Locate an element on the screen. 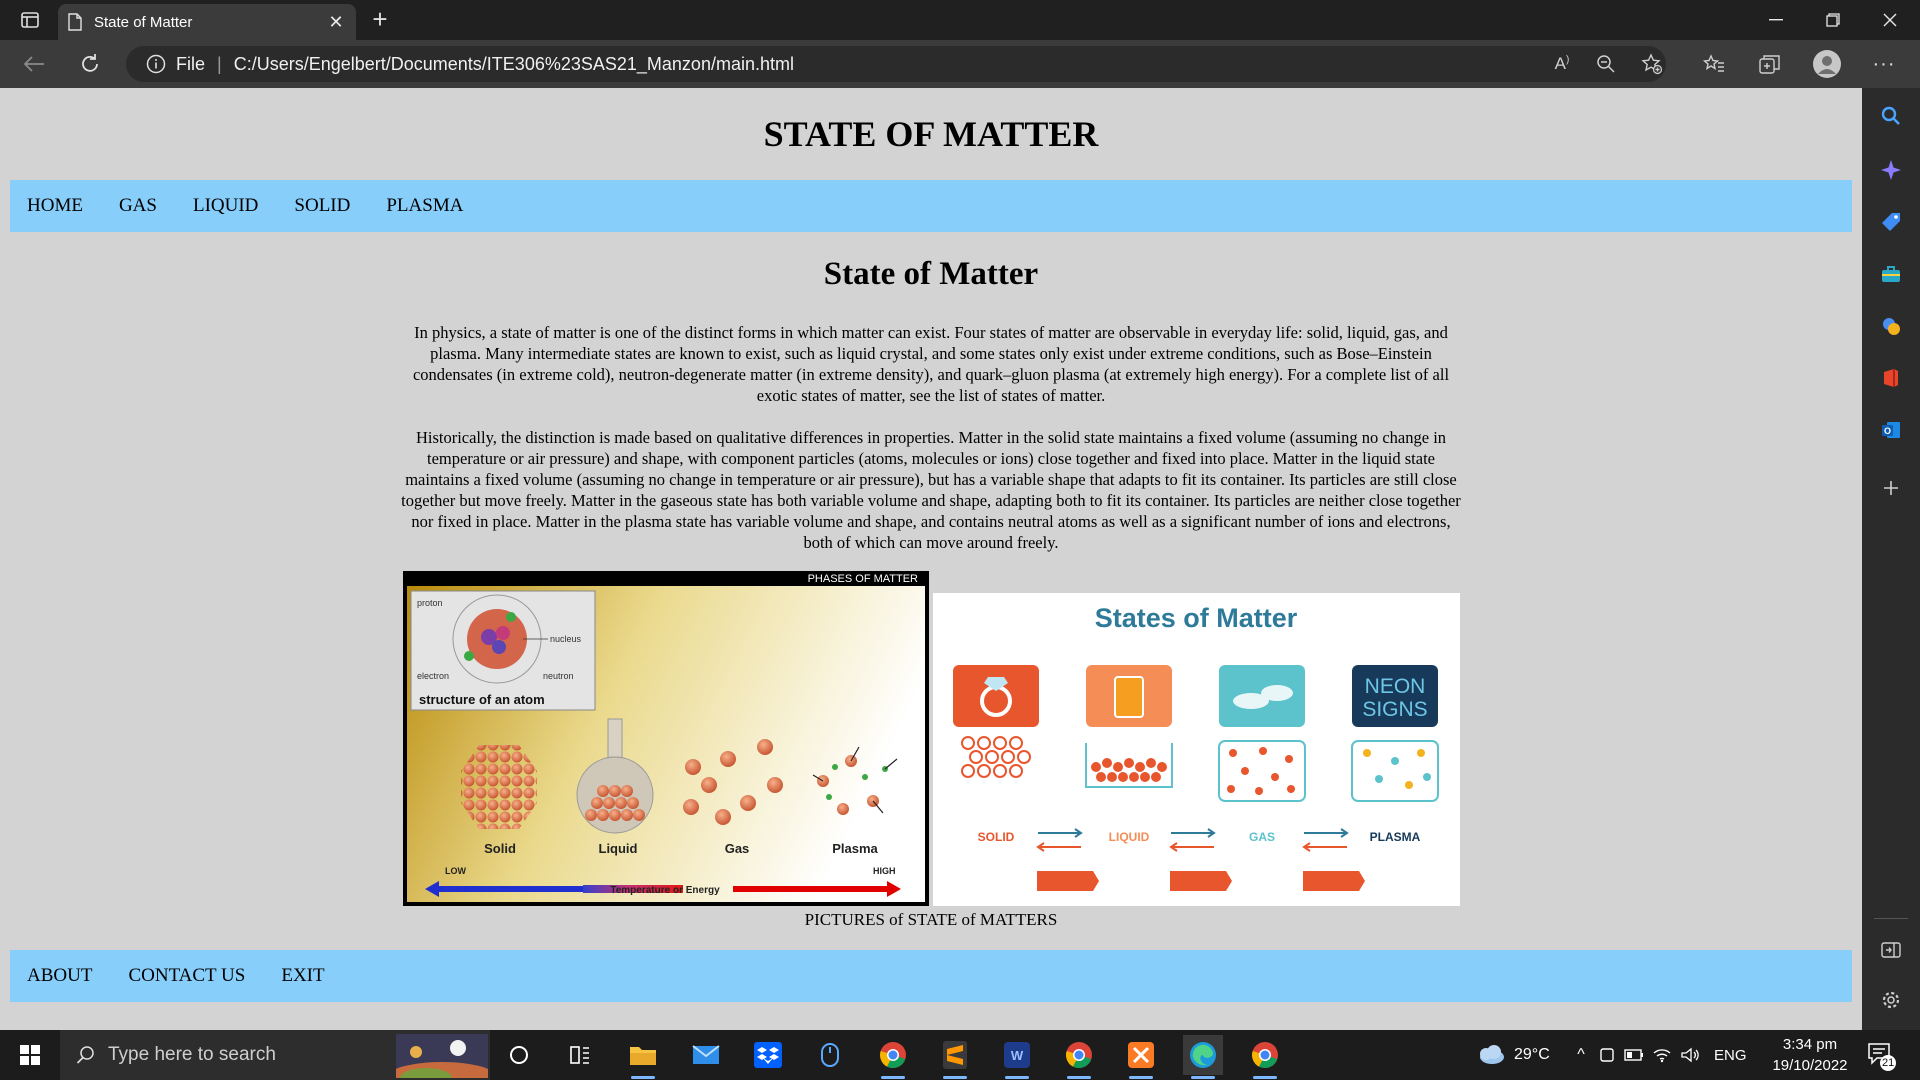  state-label-liquid: LIQUID is located at coordinates (1129, 837).